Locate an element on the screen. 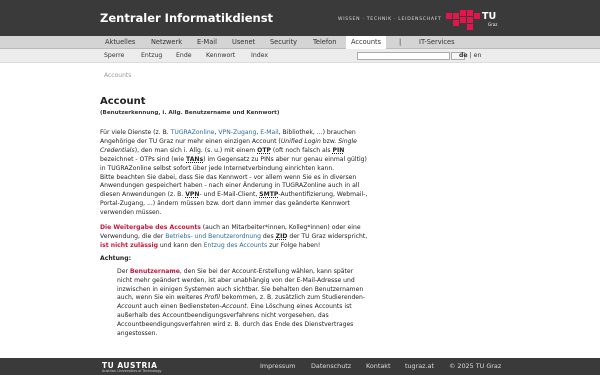 Image resolution: width=600 pixels, height=375 pixels. nav-item-netzwerk: Netzwerk is located at coordinates (166, 42).